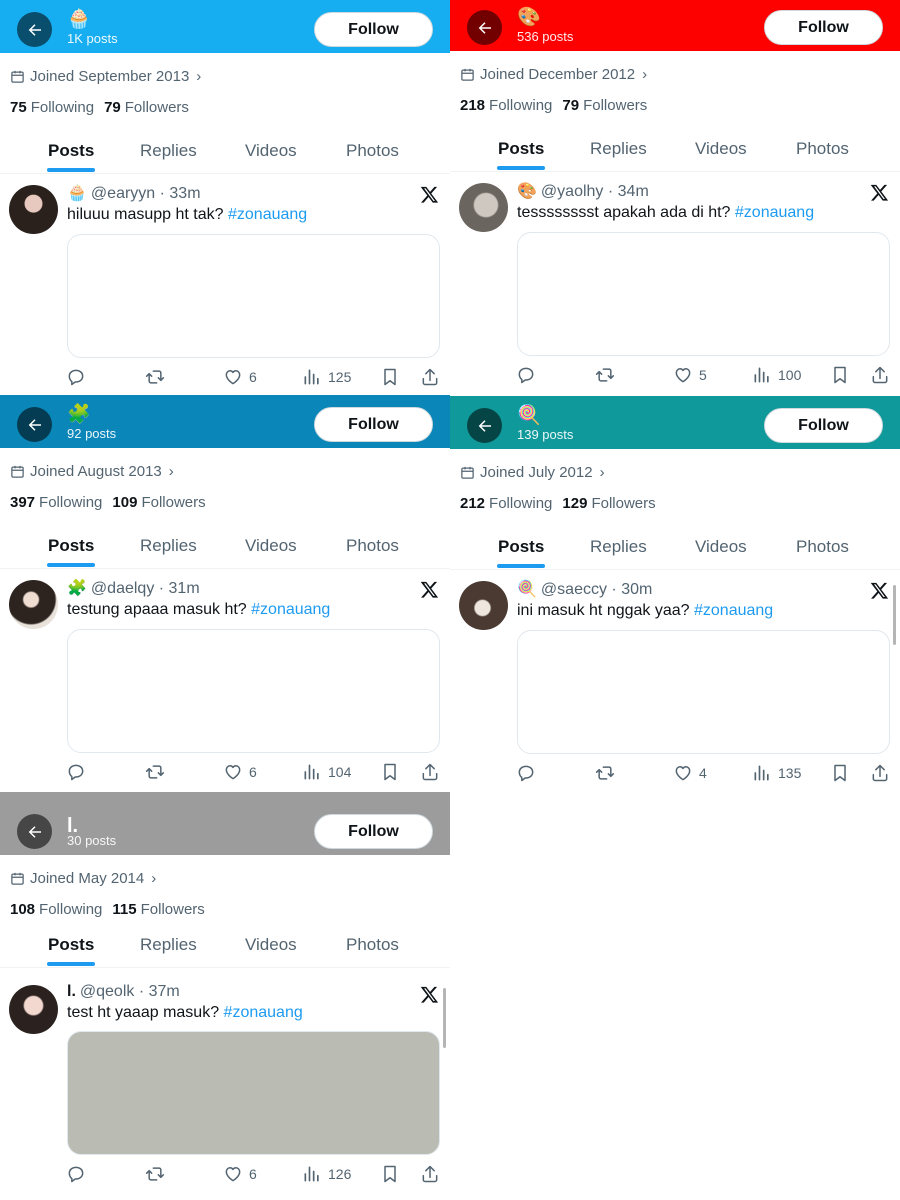 This screenshot has width=900, height=1200. Describe the element at coordinates (574, 589) in the screenshot. I see `tweet-handle: @saeccy` at that location.